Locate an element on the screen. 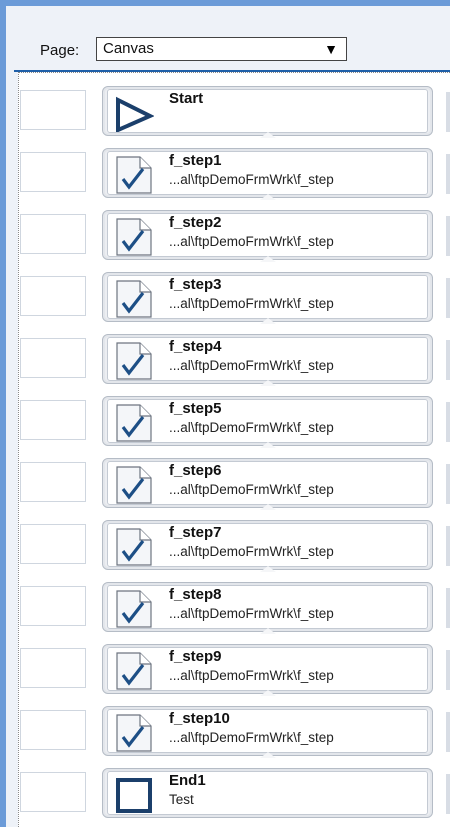  page-dropdown-value: Canvas is located at coordinates (128, 48).